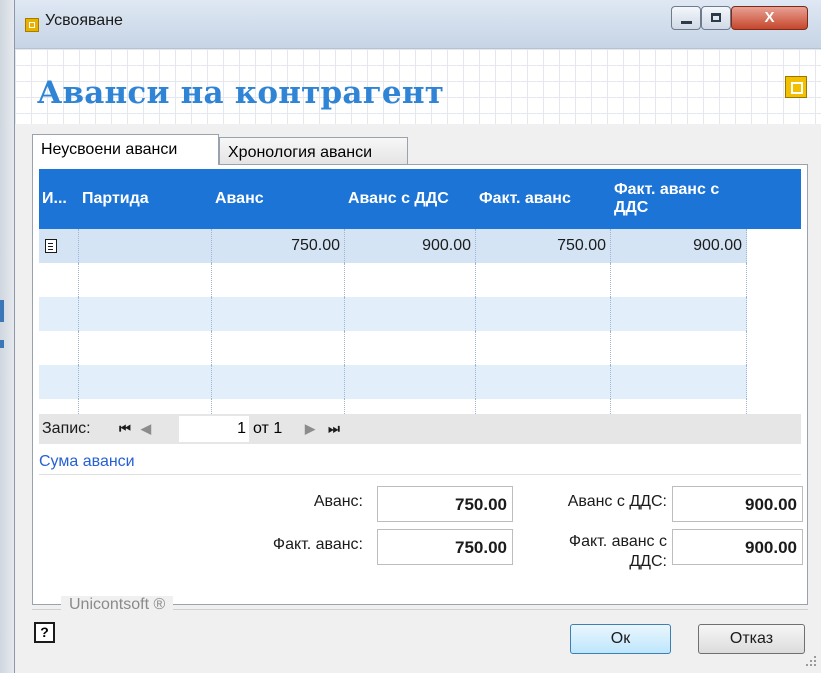 This screenshot has width=821, height=673. Describe the element at coordinates (44, 632) in the screenshot. I see `help-button: ?` at that location.